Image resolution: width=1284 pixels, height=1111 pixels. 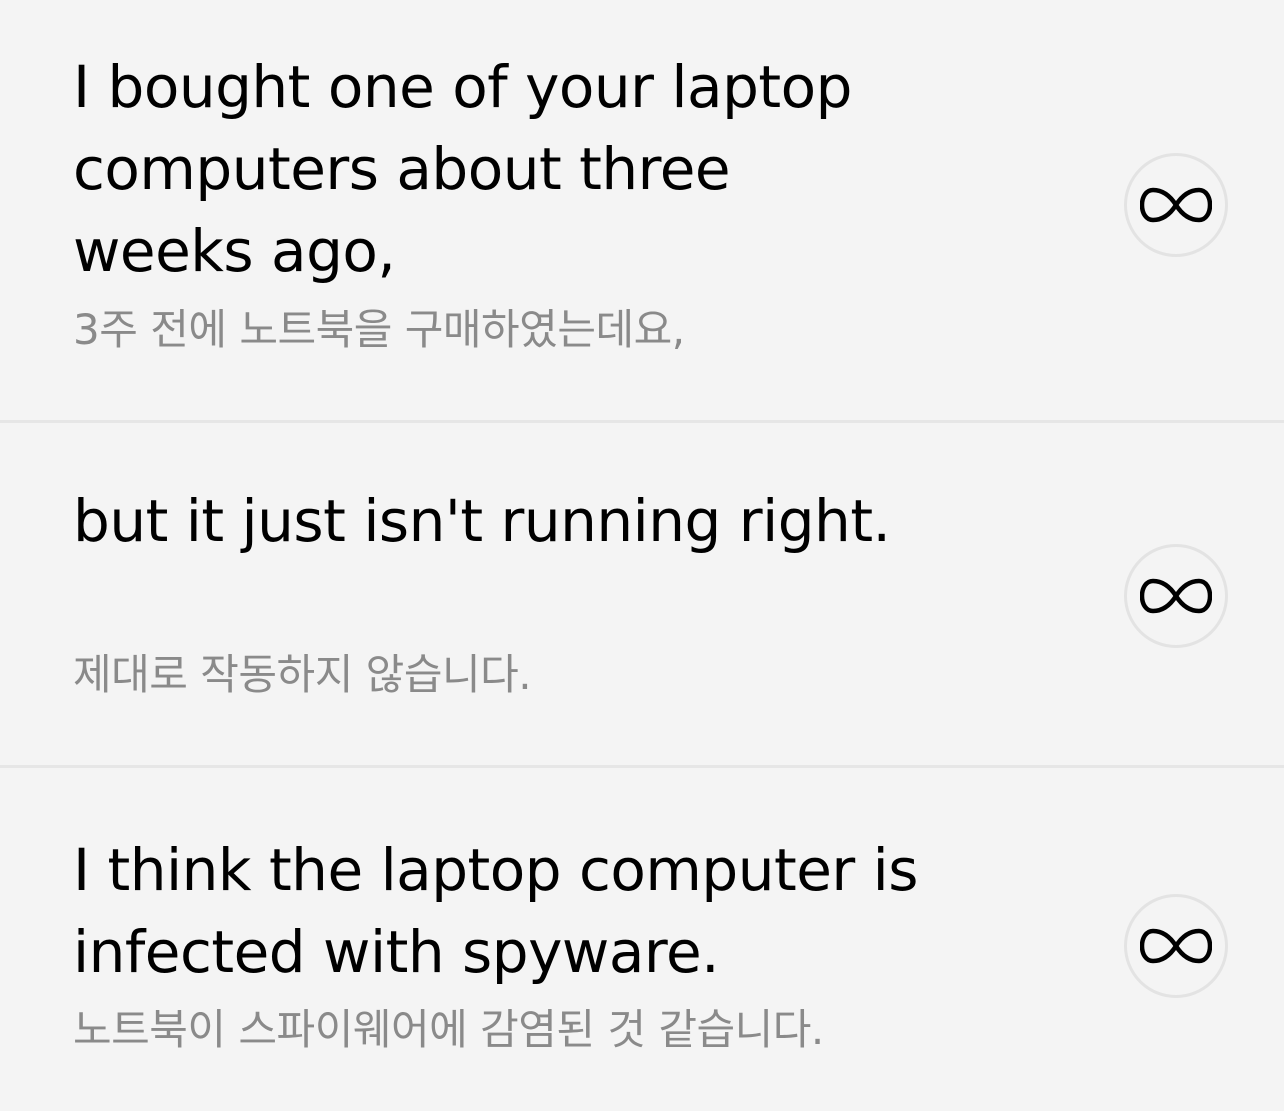 I want to click on english-sentence: but it just isn't running right., so click(x=482, y=521).